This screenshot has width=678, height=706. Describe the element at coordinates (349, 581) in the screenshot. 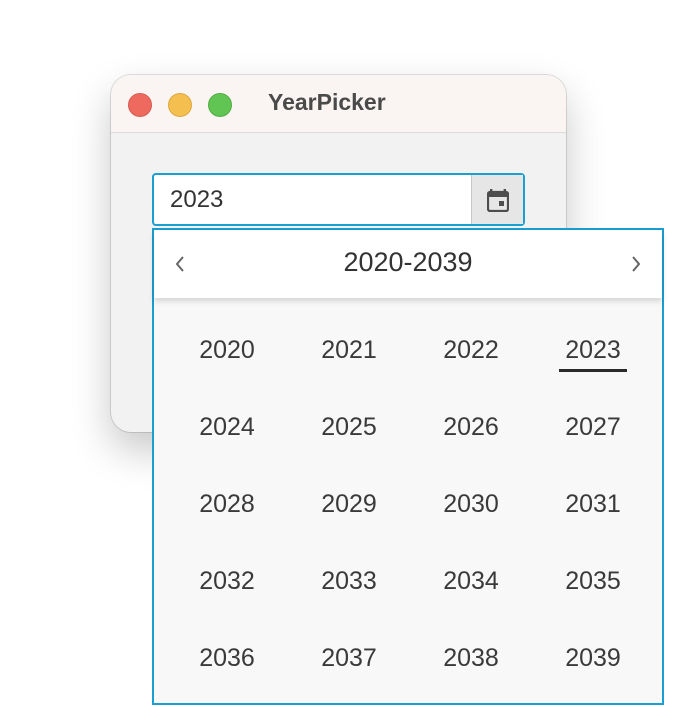

I see `year-cell: 2033` at that location.